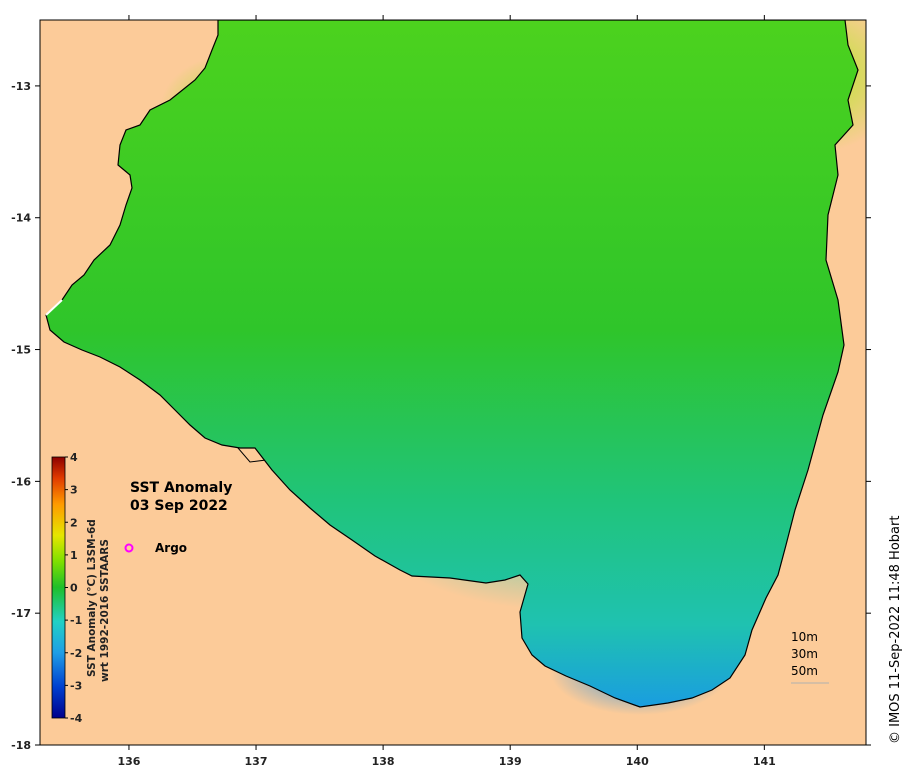 The width and height of the screenshot is (910, 780). I want to click on colorbar-tick-label: -1, so click(76, 620).